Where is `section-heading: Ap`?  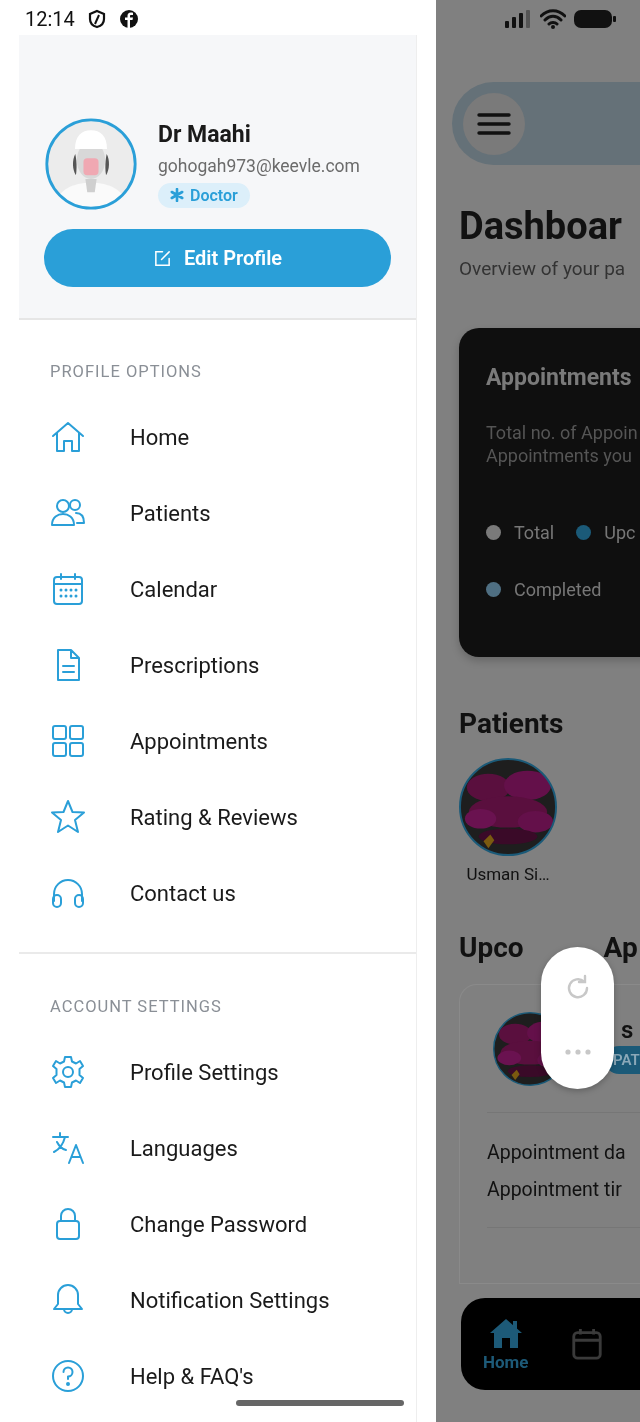
section-heading: Ap is located at coordinates (620, 947).